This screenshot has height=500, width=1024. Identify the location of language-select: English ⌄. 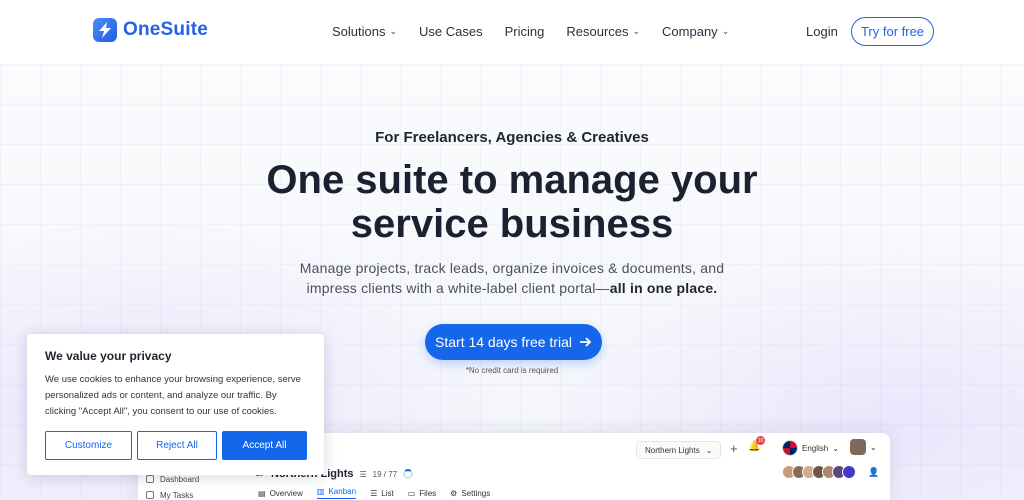
(810, 448).